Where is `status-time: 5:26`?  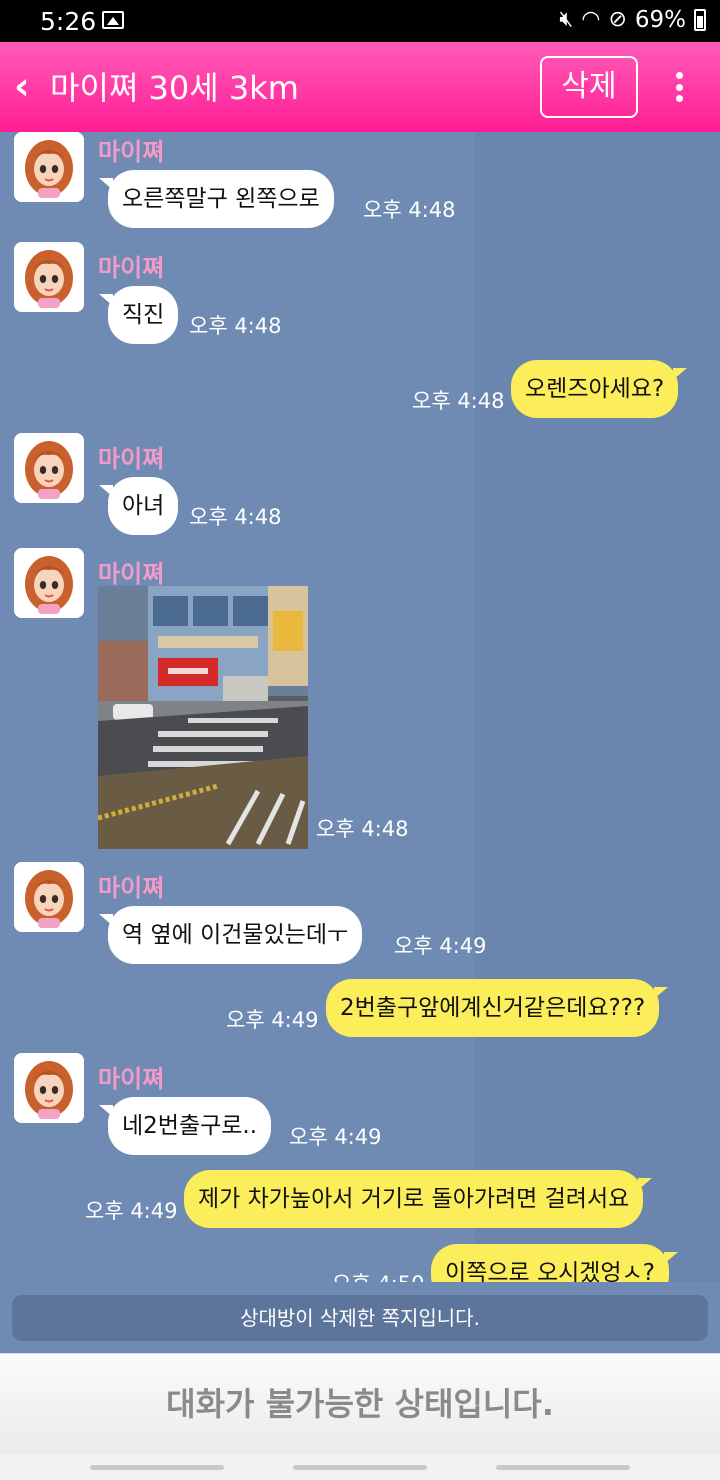 status-time: 5:26 is located at coordinates (68, 21).